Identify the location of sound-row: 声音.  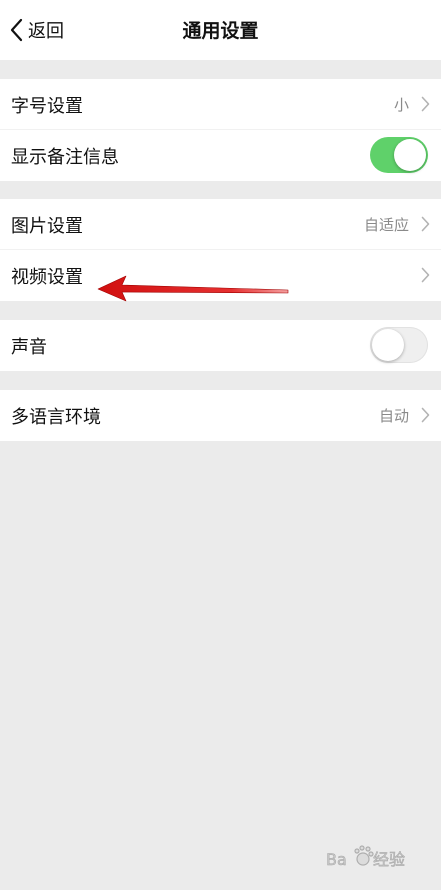
(220, 345).